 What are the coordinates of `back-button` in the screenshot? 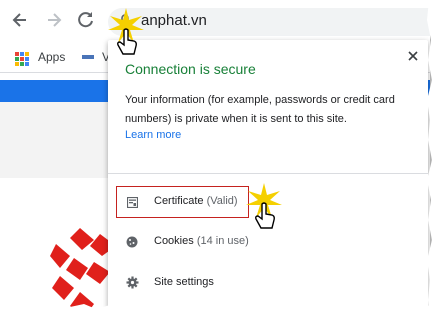 It's located at (20, 20).